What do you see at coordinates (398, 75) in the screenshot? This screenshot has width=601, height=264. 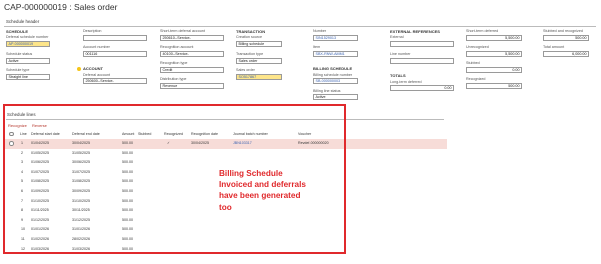 I see `totals-group-title: TOTALS` at bounding box center [398, 75].